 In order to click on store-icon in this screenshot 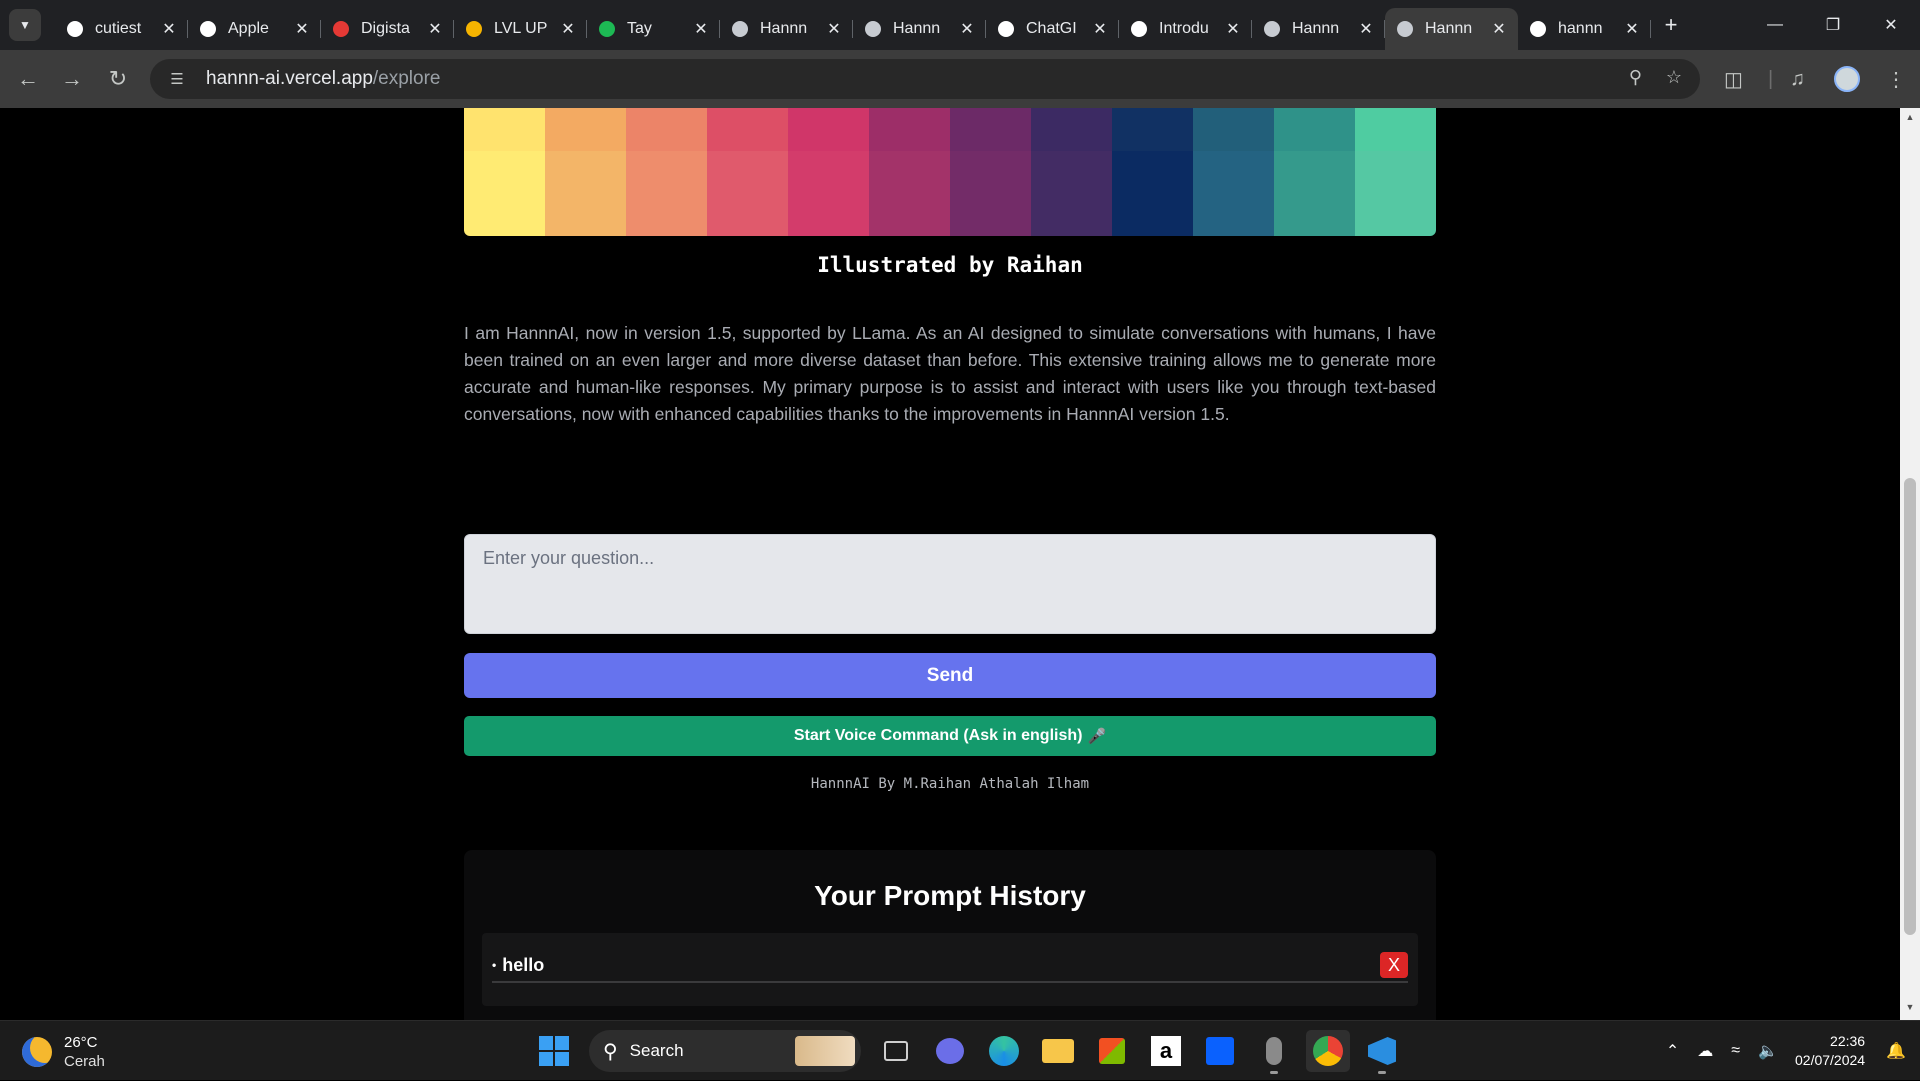, I will do `click(1112, 1051)`.